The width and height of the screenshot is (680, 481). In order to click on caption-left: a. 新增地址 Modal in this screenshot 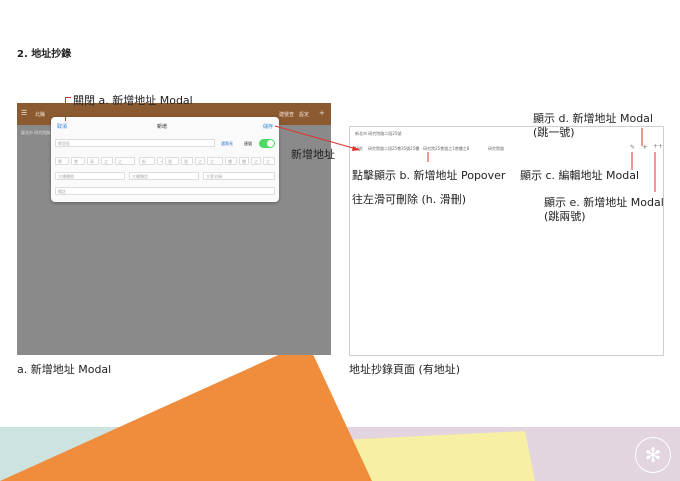, I will do `click(64, 369)`.